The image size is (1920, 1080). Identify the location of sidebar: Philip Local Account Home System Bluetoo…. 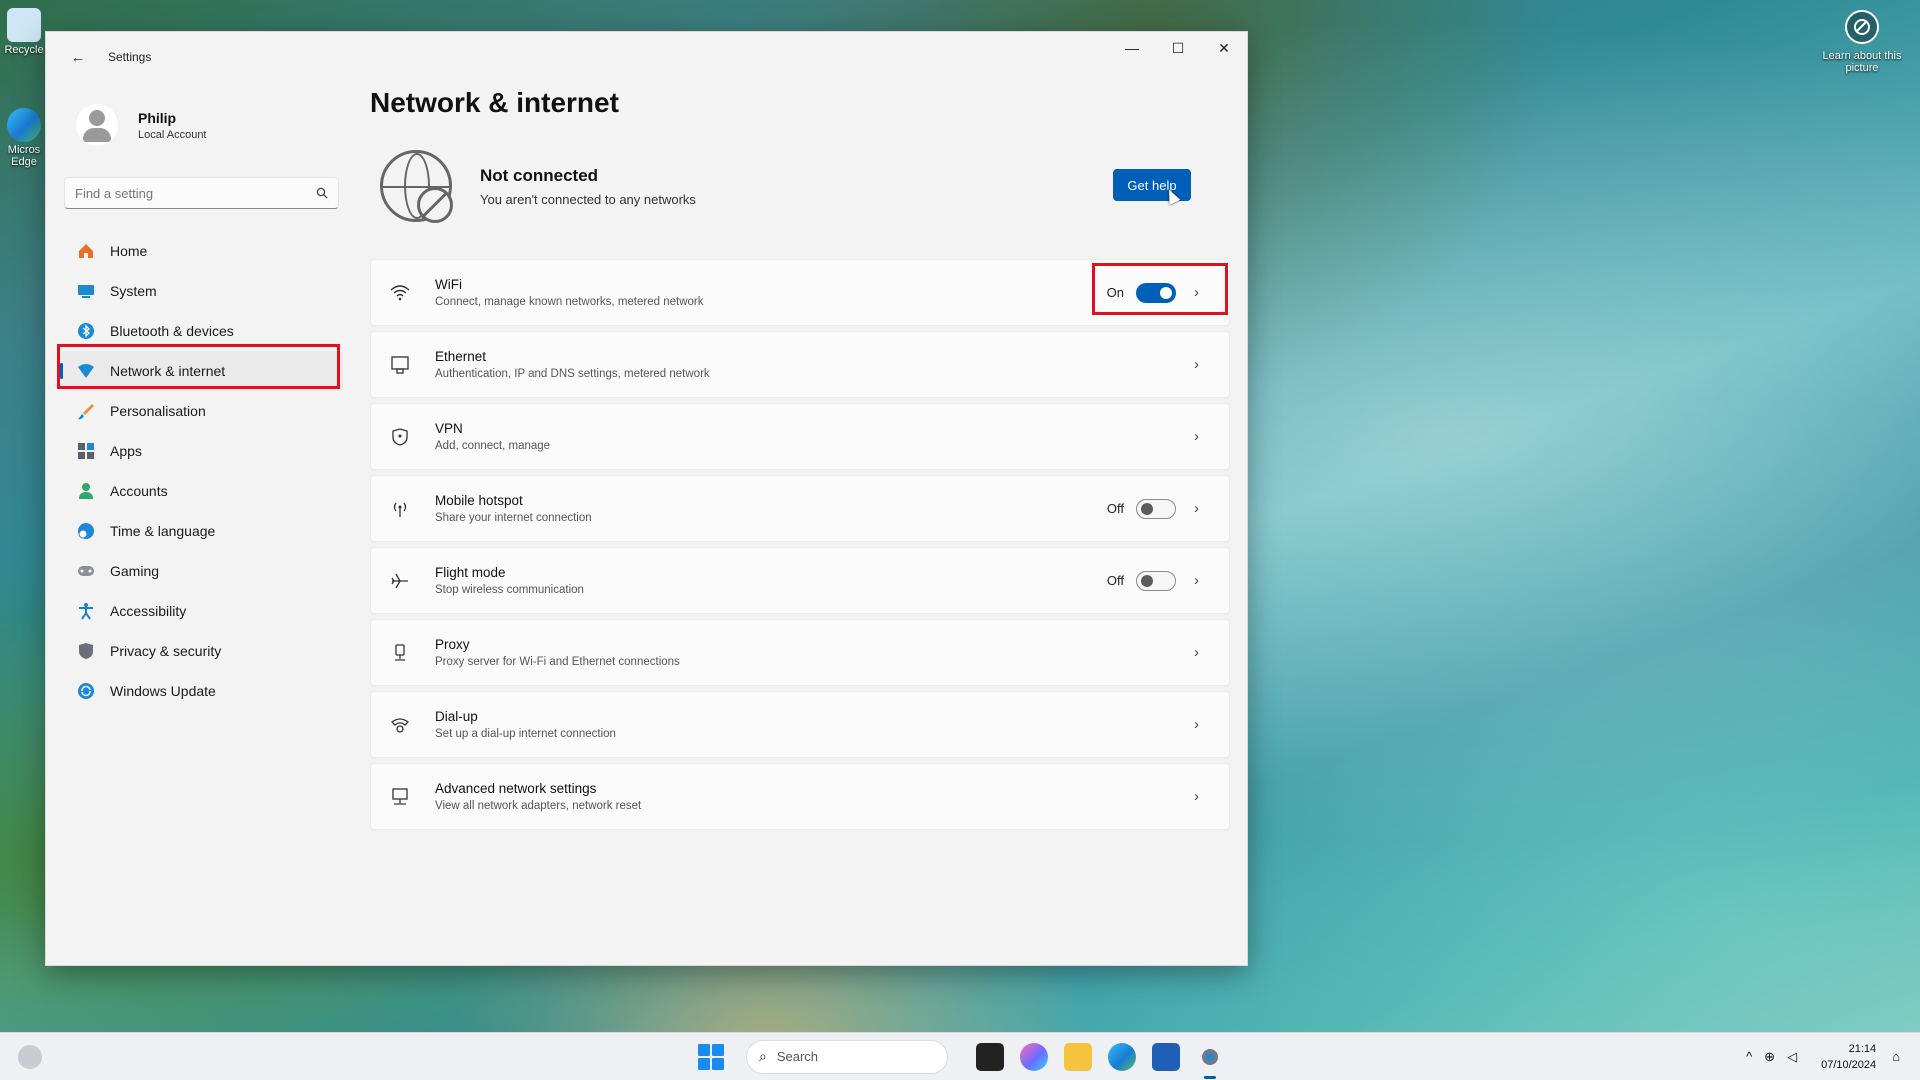
(201, 400).